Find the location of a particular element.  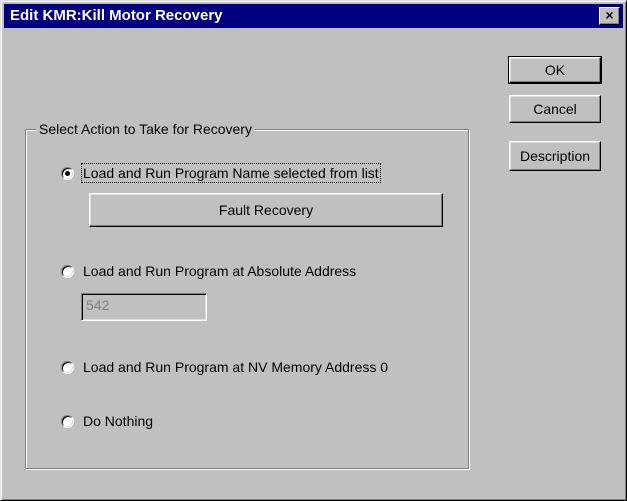

ok-button: OK is located at coordinates (555, 70).